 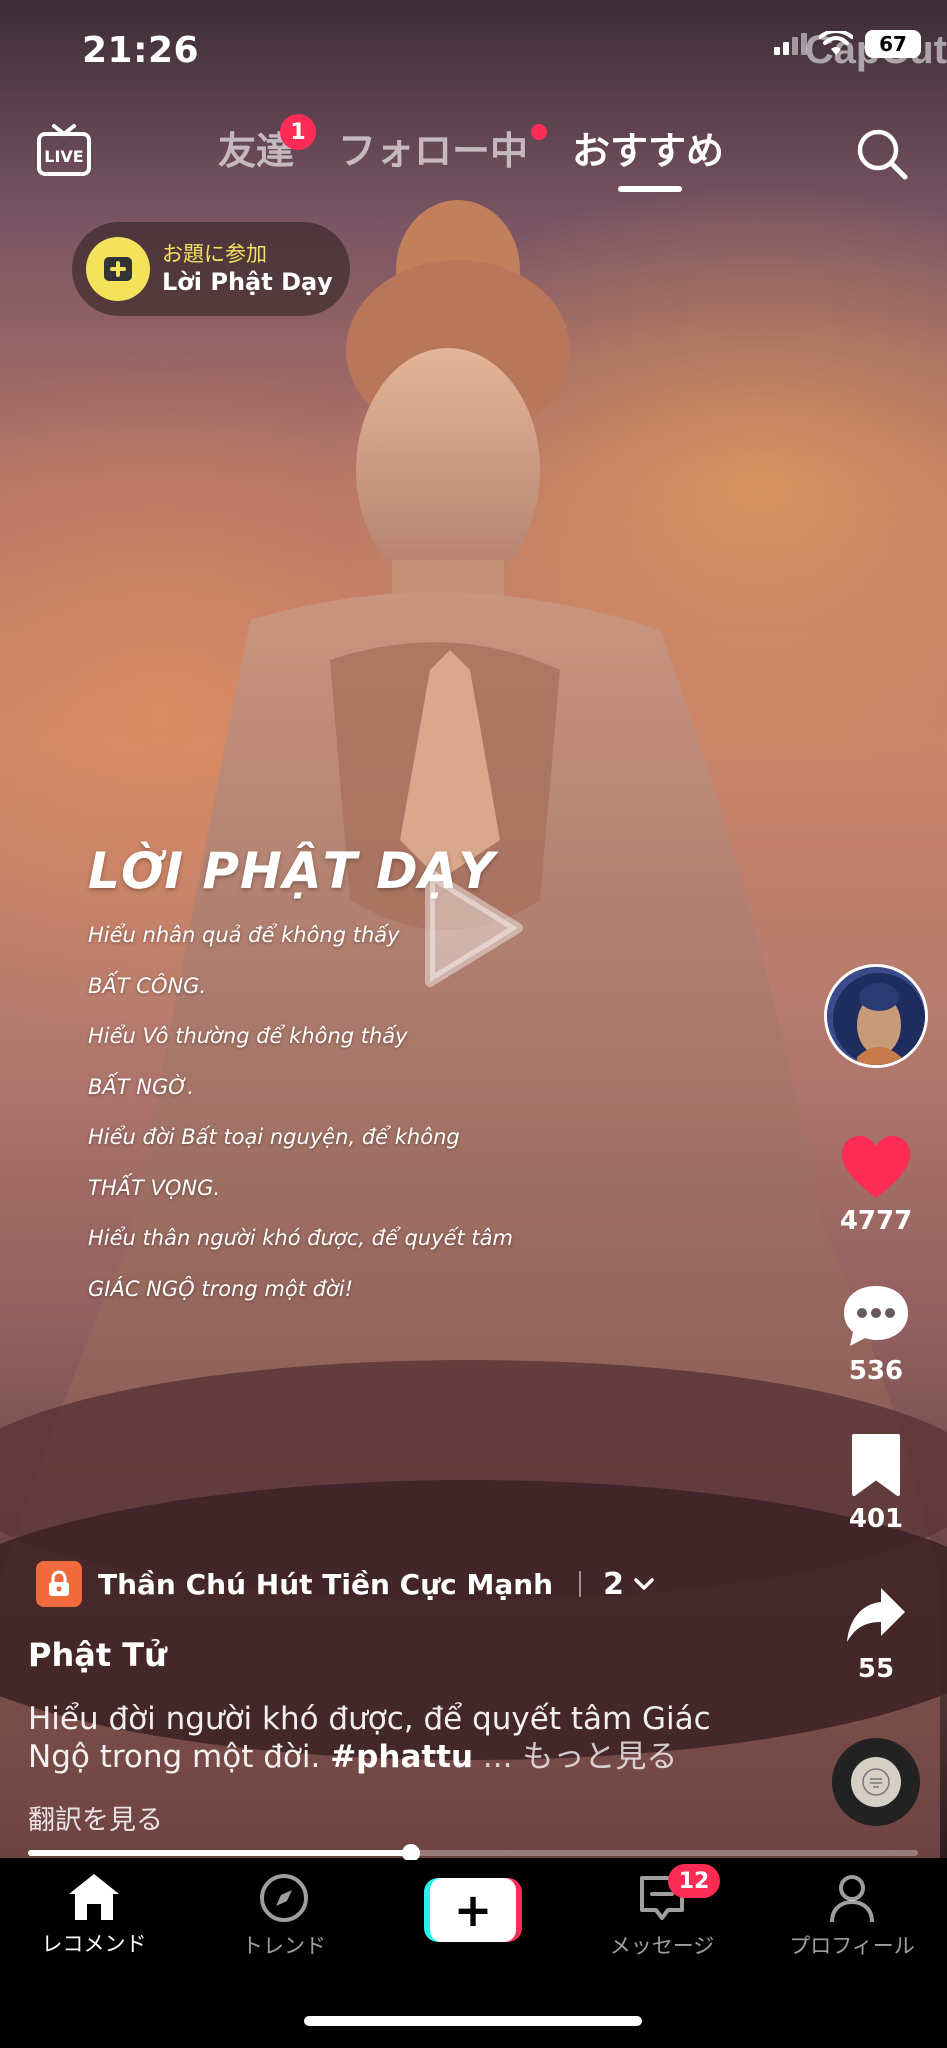 I want to click on friends-badge: 1, so click(x=298, y=132).